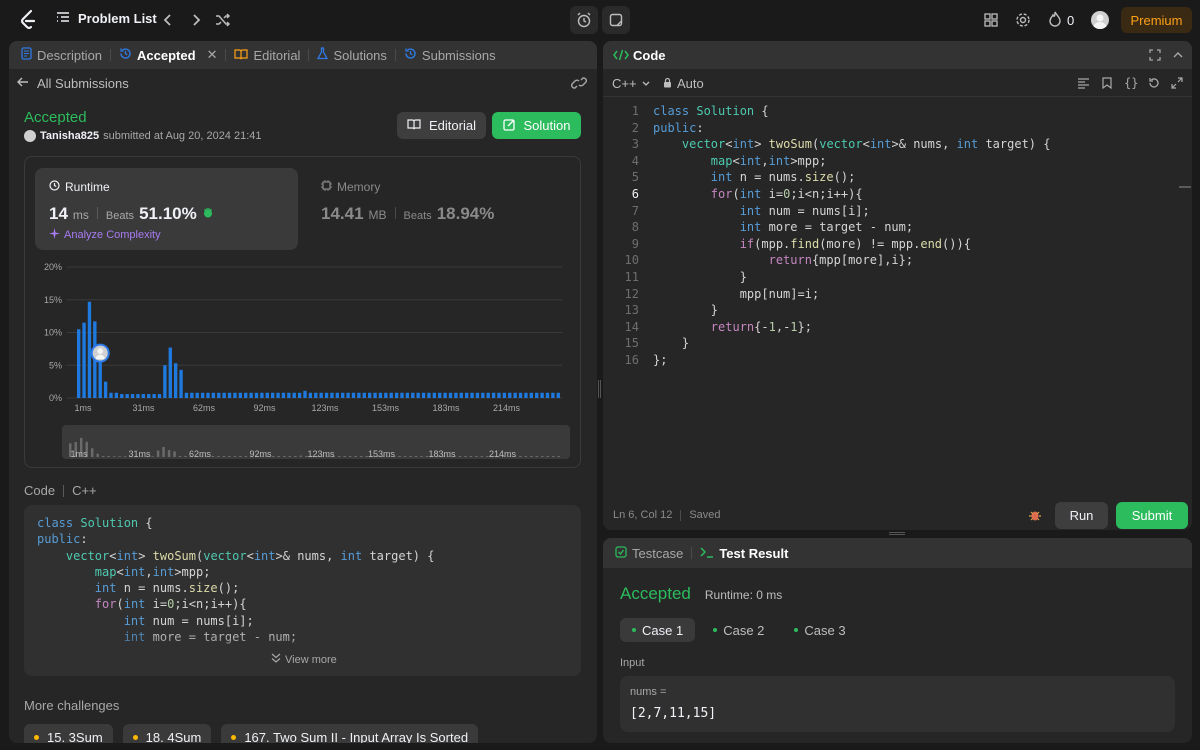  Describe the element at coordinates (1185, 187) in the screenshot. I see `editor-scrollbar` at that location.